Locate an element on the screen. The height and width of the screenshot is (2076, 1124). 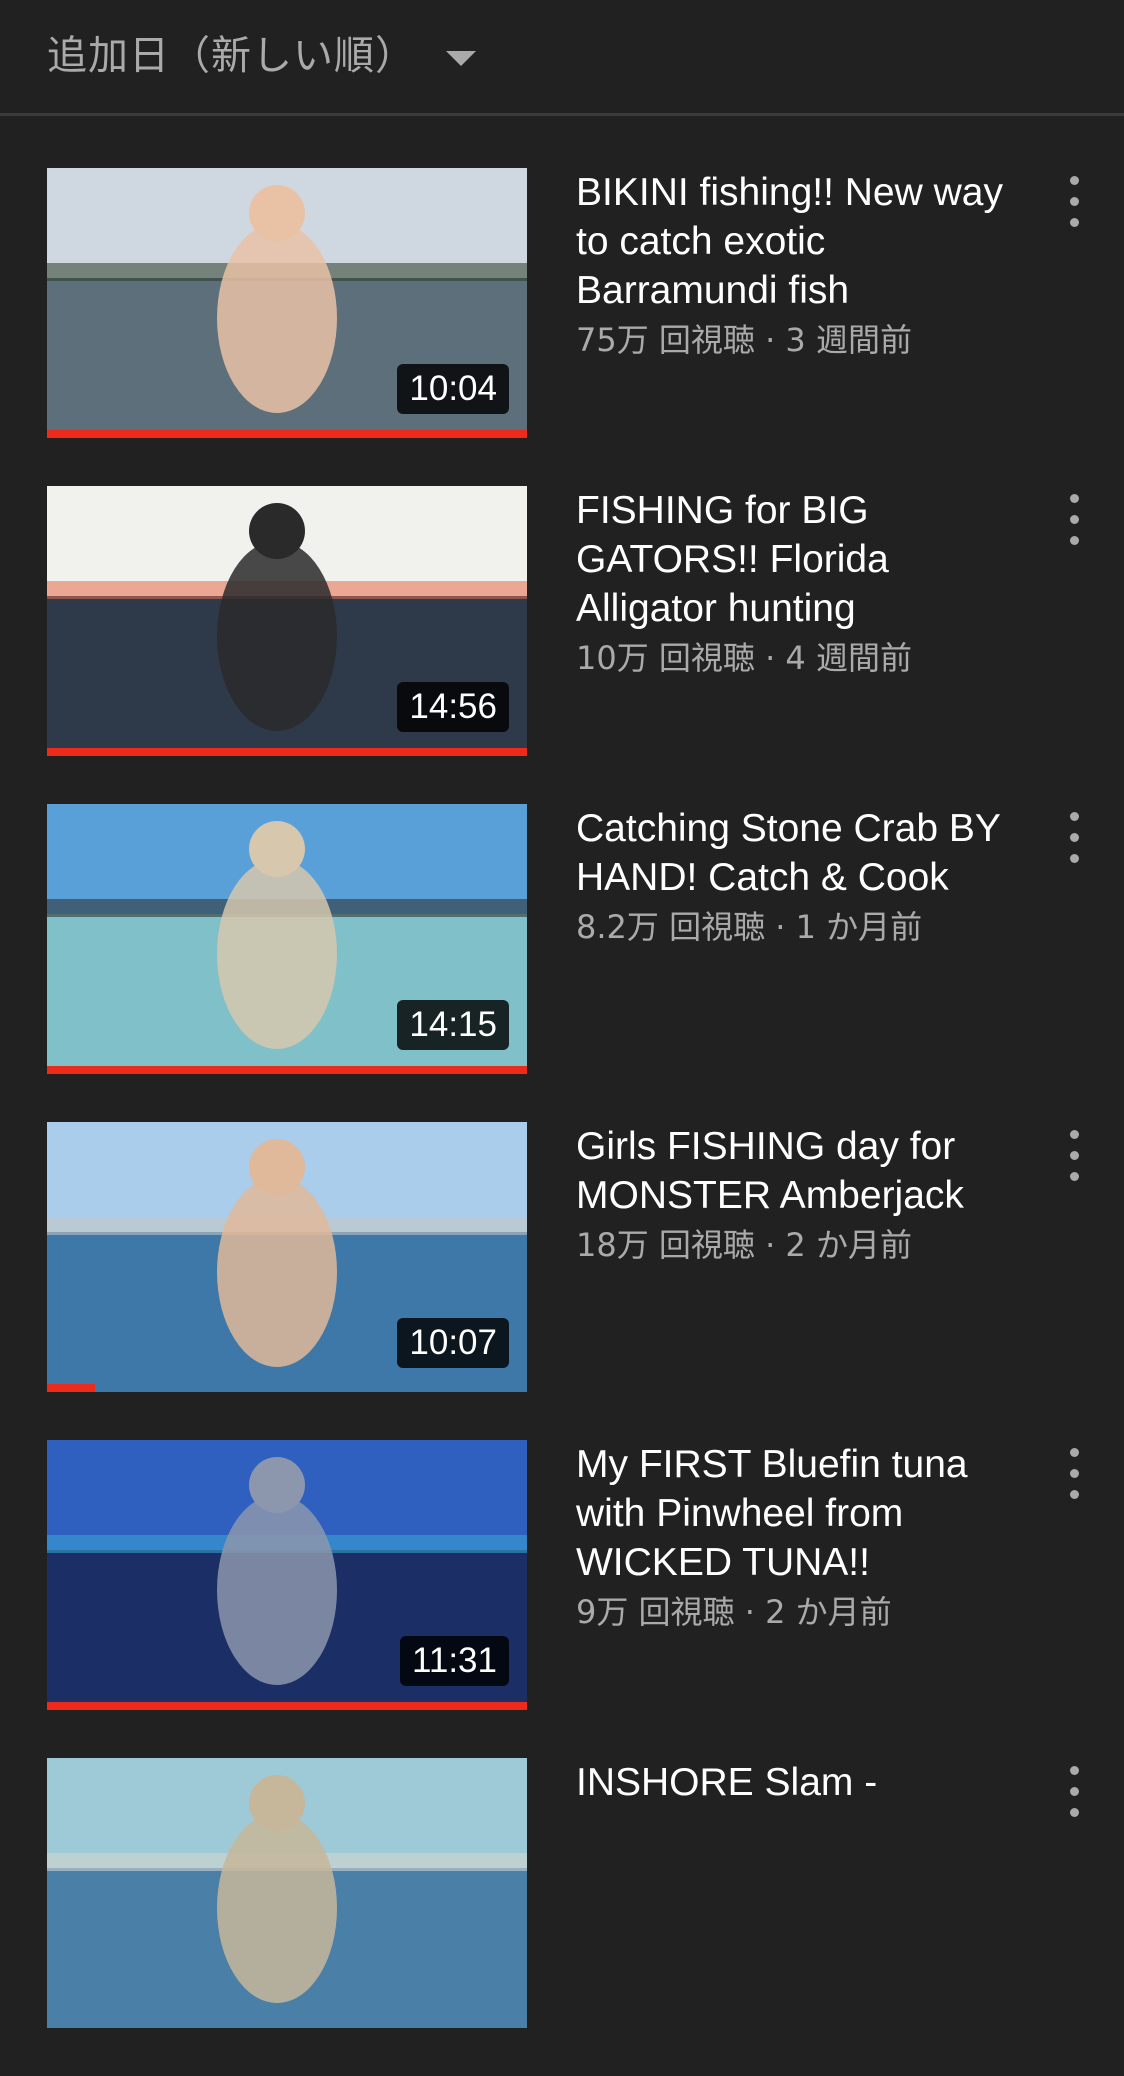
duration-badge: 14:56 is located at coordinates (453, 707).